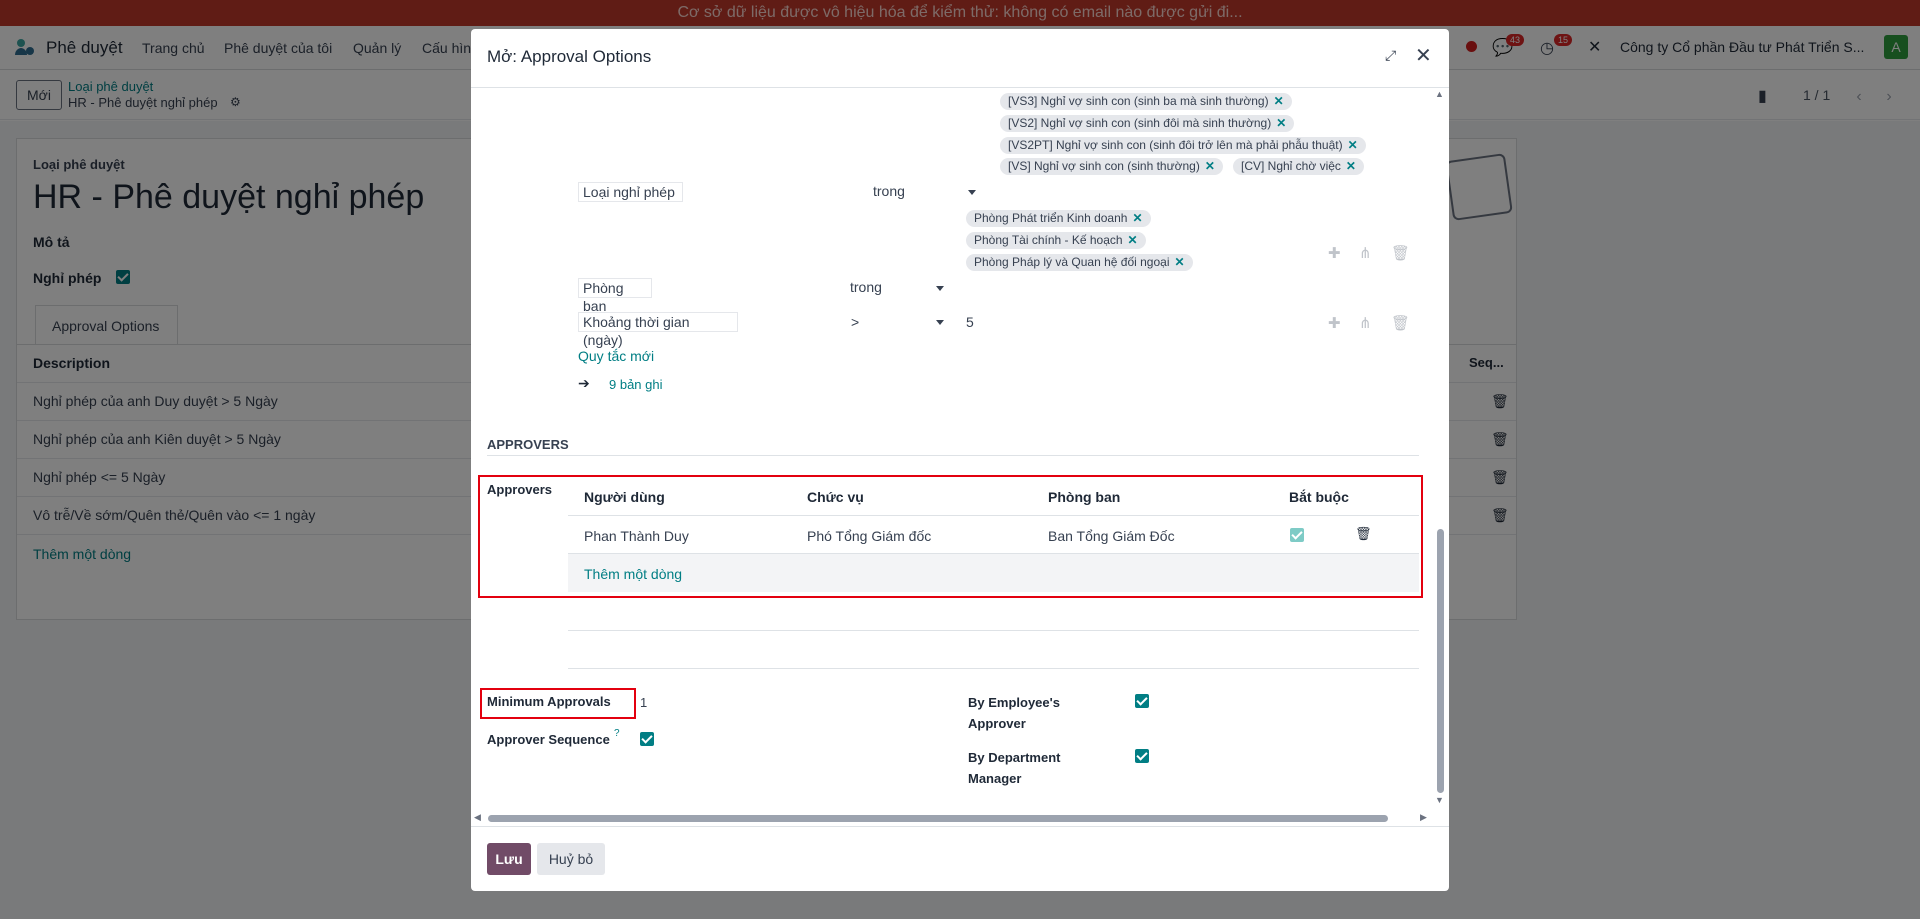 This screenshot has height=919, width=1920. What do you see at coordinates (636, 384) in the screenshot?
I see `records-link: 9 bản ghi` at bounding box center [636, 384].